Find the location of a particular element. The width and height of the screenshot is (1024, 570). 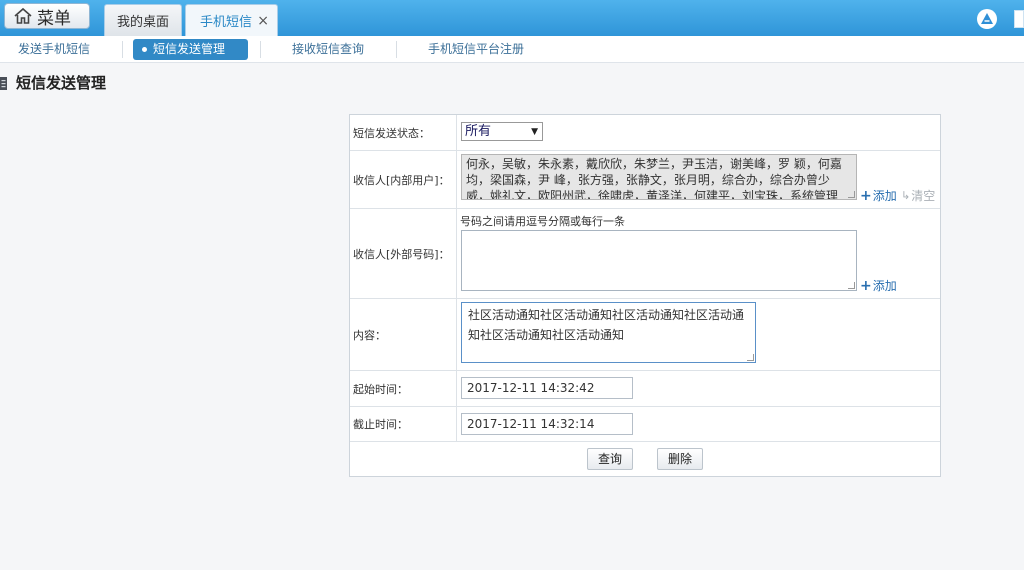

outer-recipients-label: 收信人[外部号码]： is located at coordinates (403, 253).